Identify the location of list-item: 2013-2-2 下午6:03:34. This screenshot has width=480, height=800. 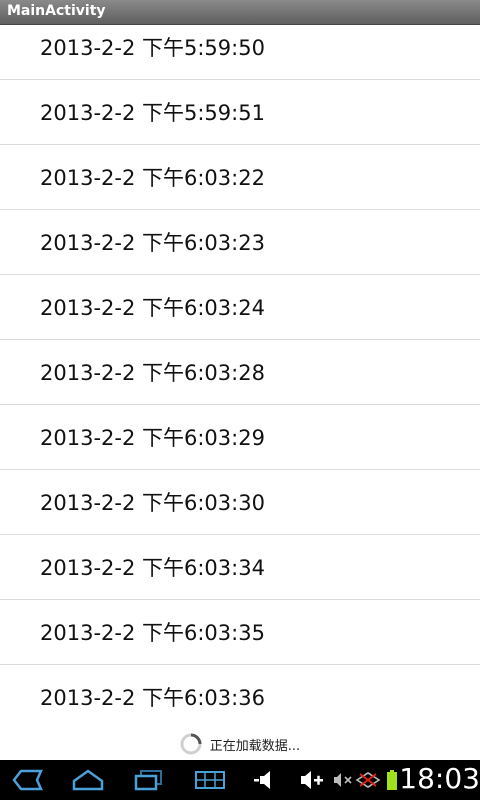
(240, 567).